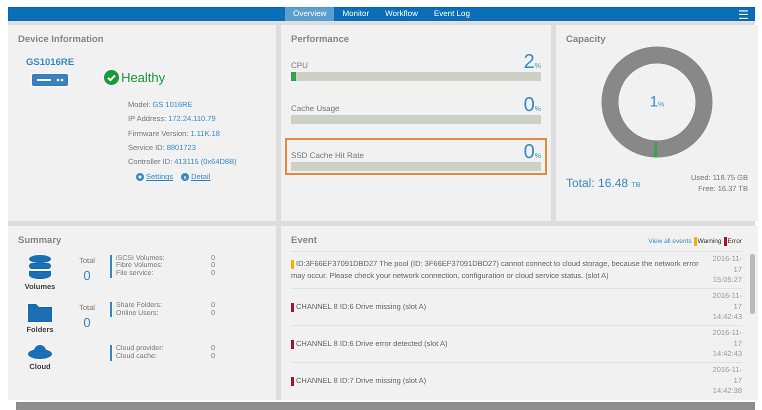 The height and width of the screenshot is (410, 762). What do you see at coordinates (50, 80) in the screenshot?
I see `server-icon` at bounding box center [50, 80].